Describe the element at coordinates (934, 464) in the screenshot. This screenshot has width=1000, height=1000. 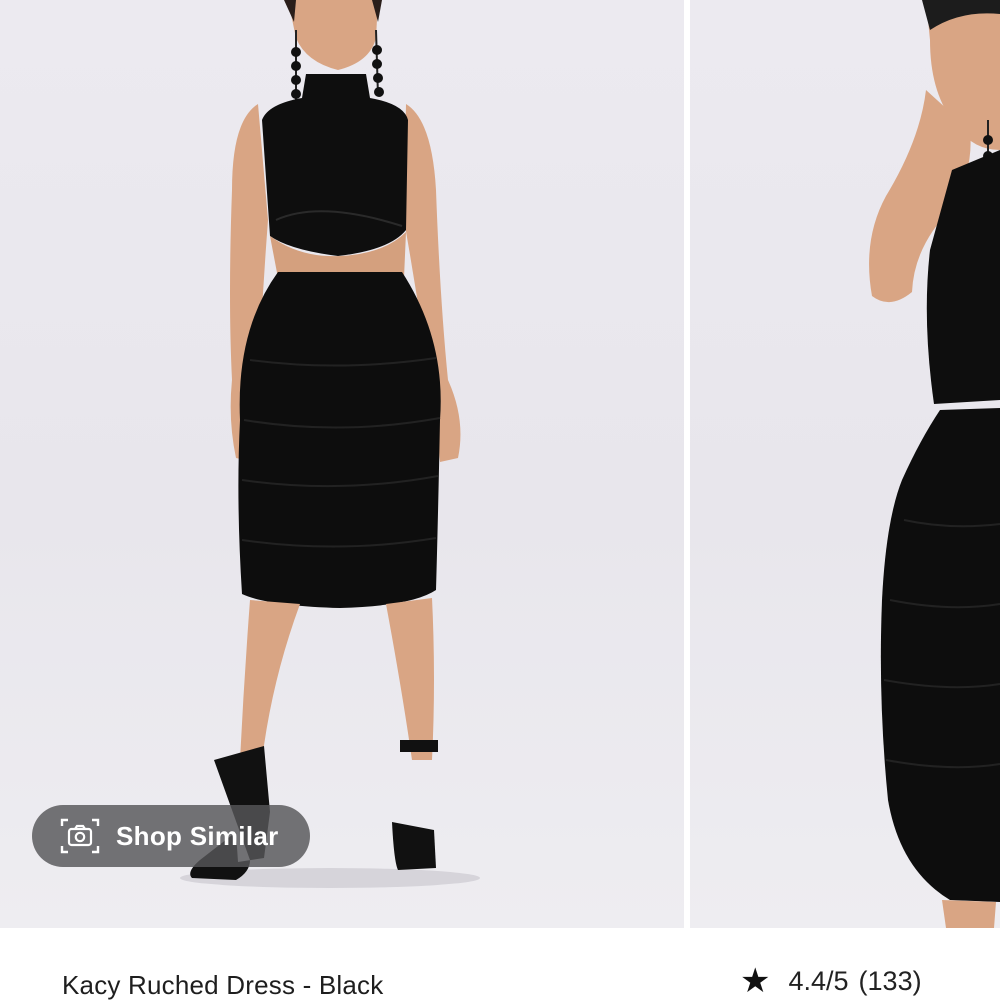
I see `model-side-view-icon` at that location.